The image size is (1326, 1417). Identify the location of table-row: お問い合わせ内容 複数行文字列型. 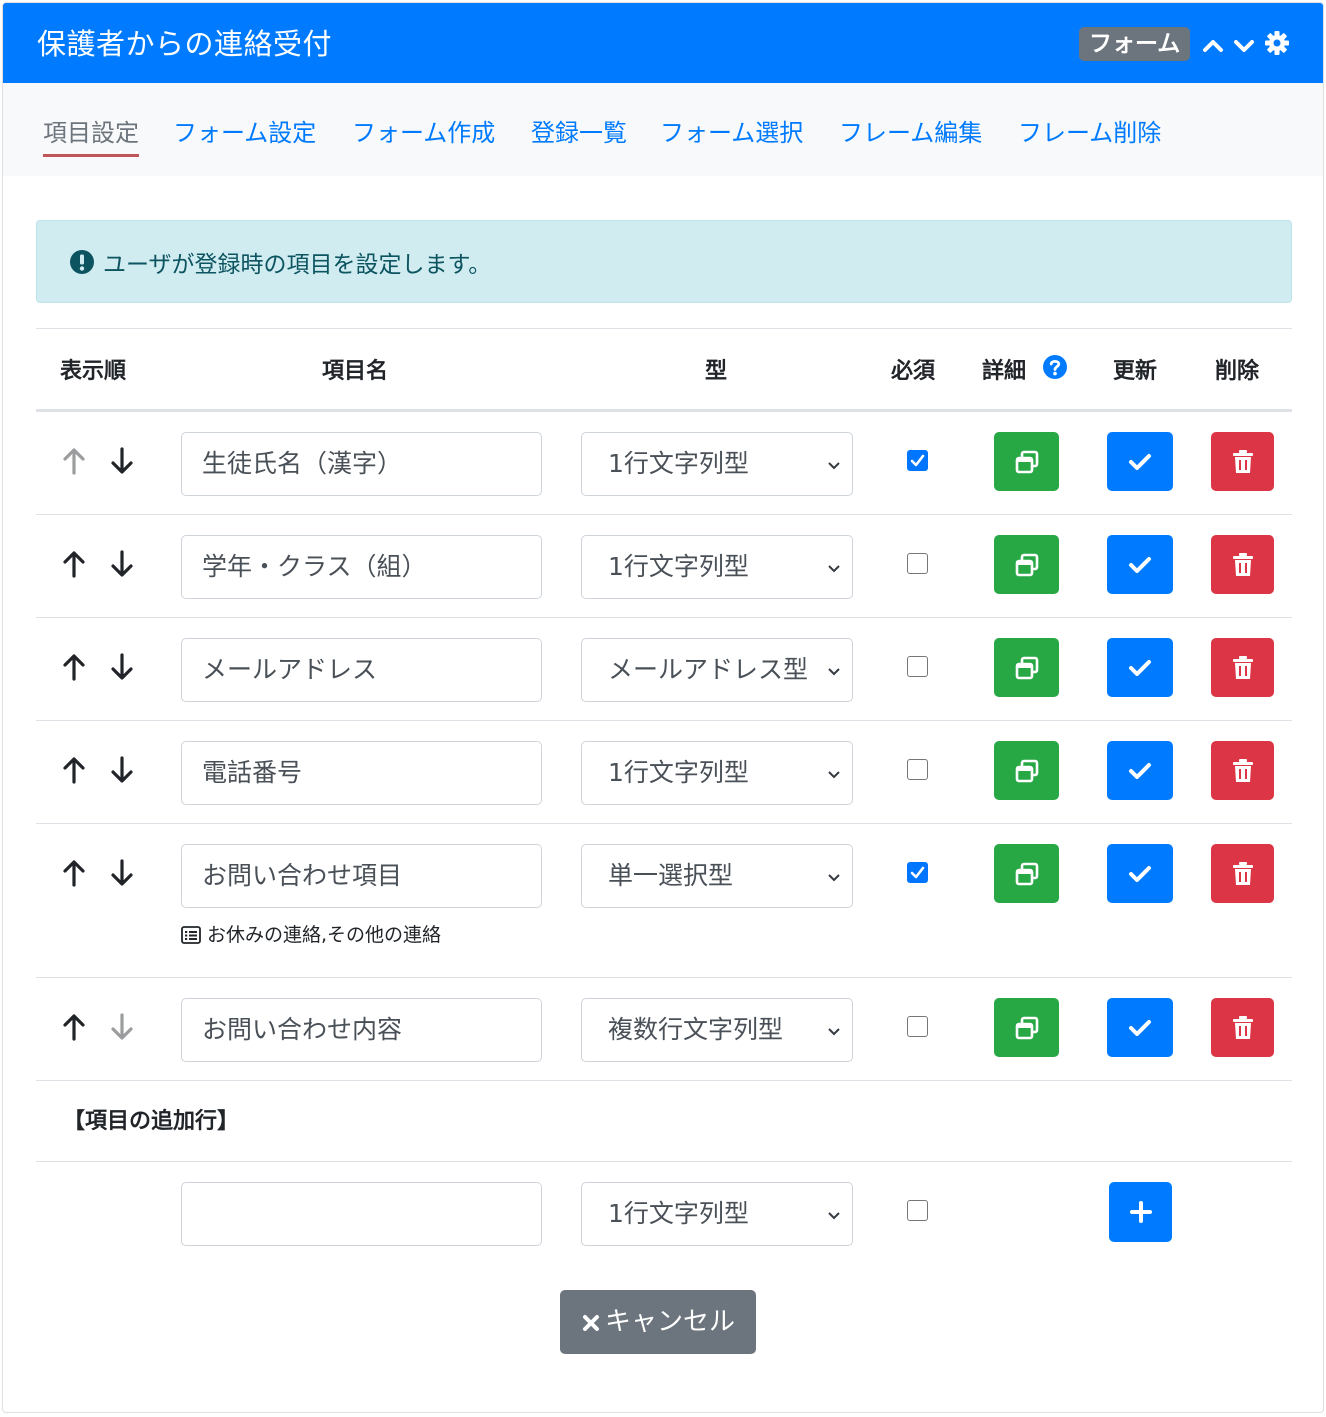
(664, 1029).